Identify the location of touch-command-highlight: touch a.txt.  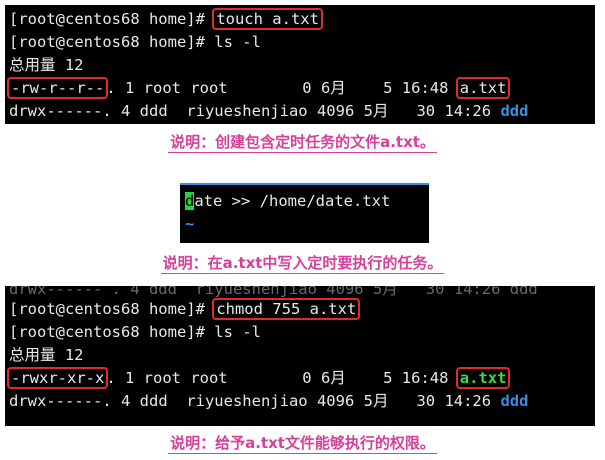
(267, 19).